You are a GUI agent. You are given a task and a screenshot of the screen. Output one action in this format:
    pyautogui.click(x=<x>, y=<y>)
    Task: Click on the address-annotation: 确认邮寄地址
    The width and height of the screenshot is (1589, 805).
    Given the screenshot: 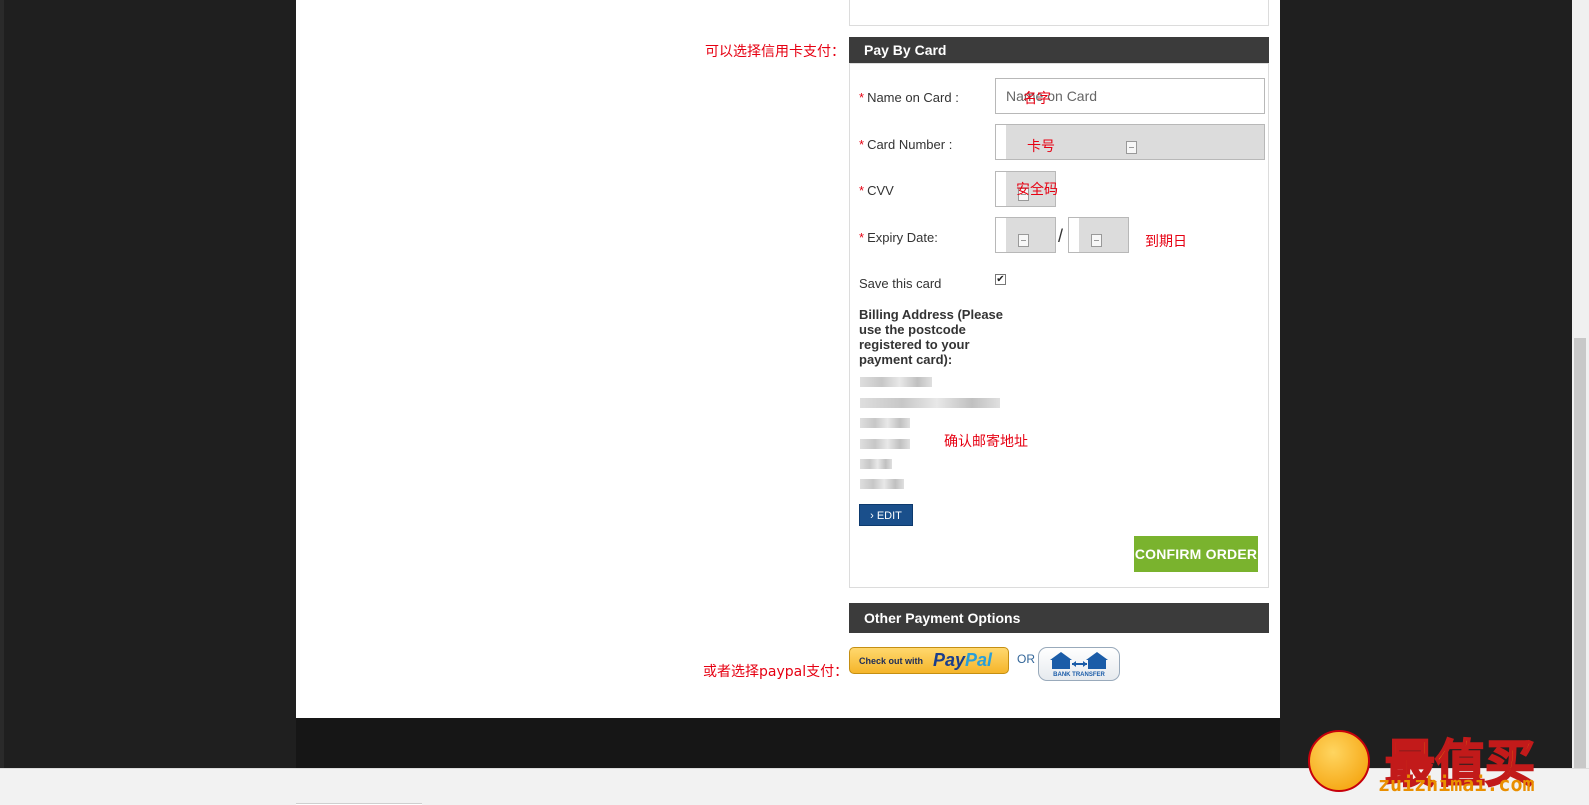 What is the action you would take?
    pyautogui.click(x=986, y=442)
    